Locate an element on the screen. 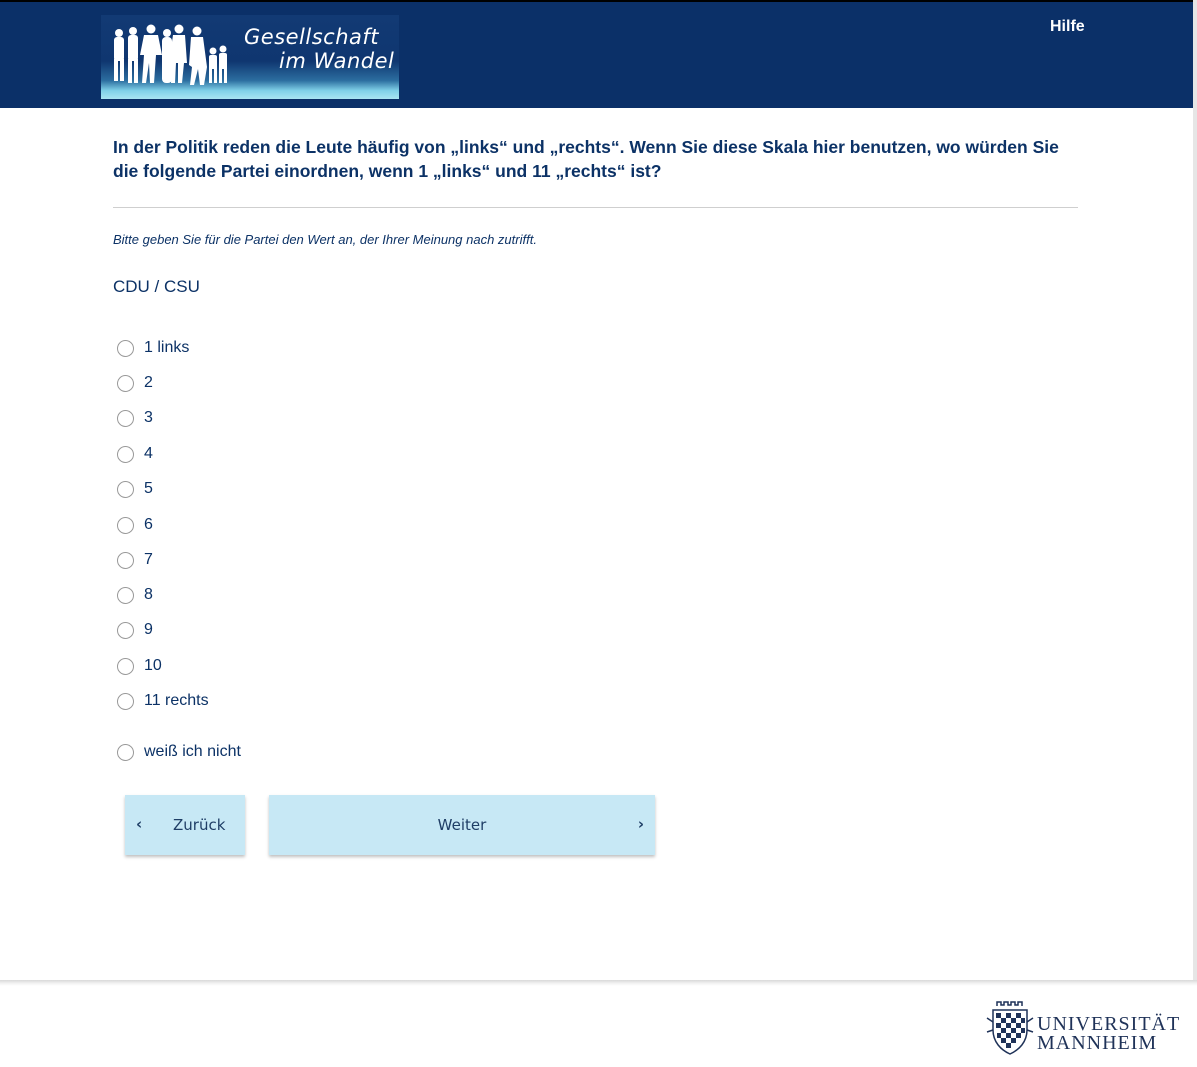 Image resolution: width=1197 pixels, height=1067 pixels. radio-option-label: 11 rechts is located at coordinates (176, 700).